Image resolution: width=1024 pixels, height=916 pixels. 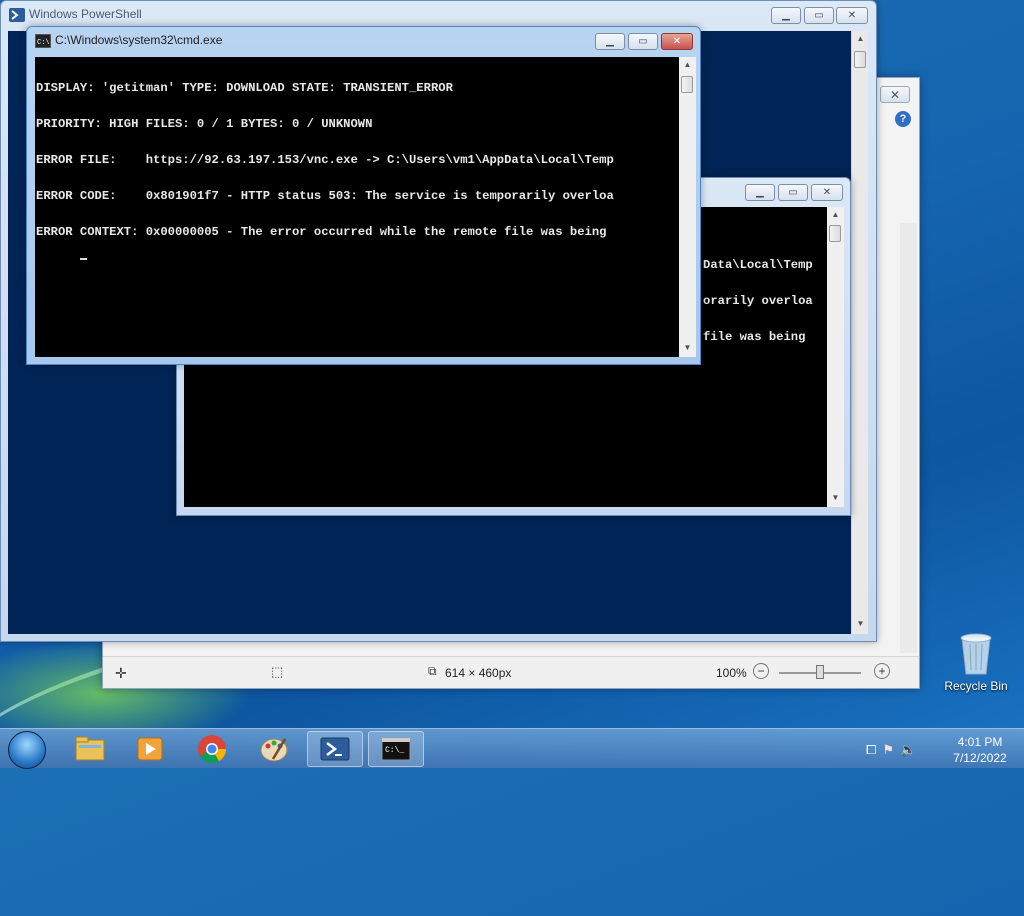 What do you see at coordinates (871, 750) in the screenshot?
I see `network-icon: ⧠` at bounding box center [871, 750].